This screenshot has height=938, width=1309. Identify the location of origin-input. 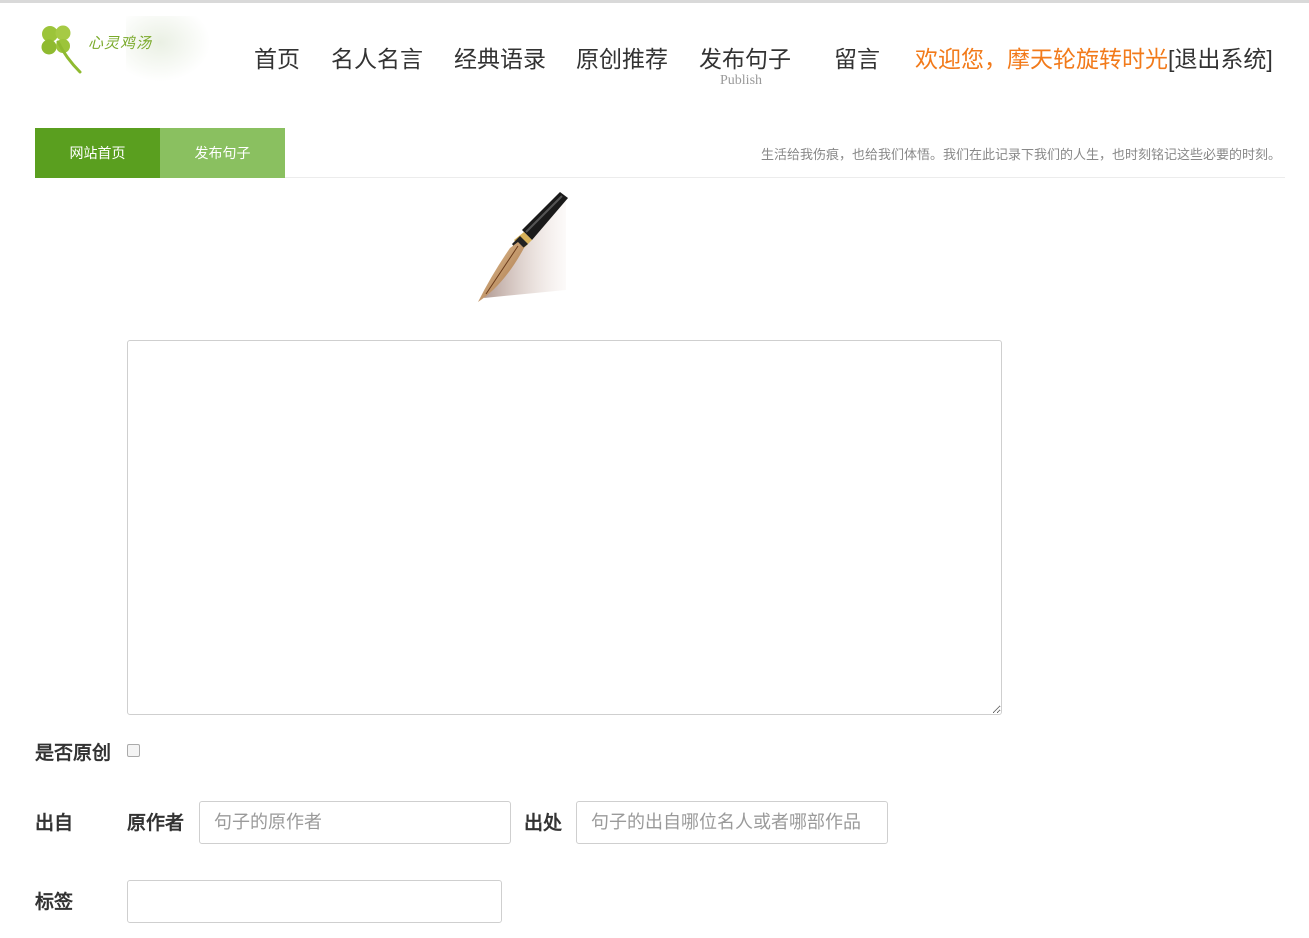
(732, 822).